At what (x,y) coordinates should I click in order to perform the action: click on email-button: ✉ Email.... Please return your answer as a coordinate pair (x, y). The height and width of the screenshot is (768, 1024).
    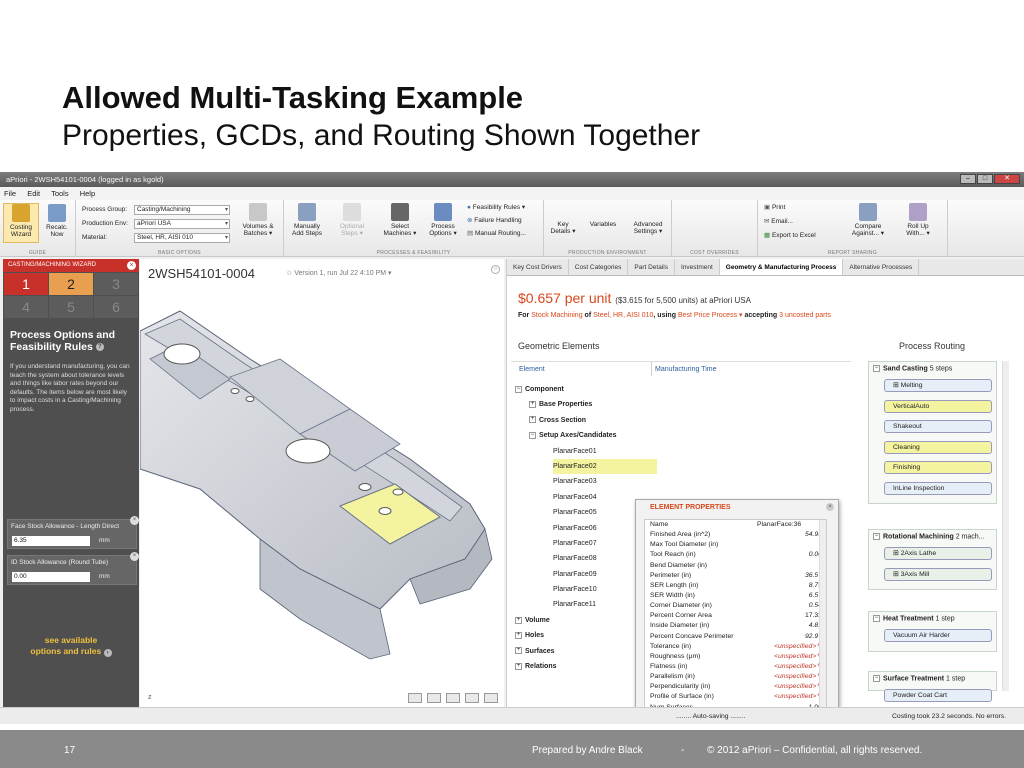
    Looking at the image, I should click on (778, 222).